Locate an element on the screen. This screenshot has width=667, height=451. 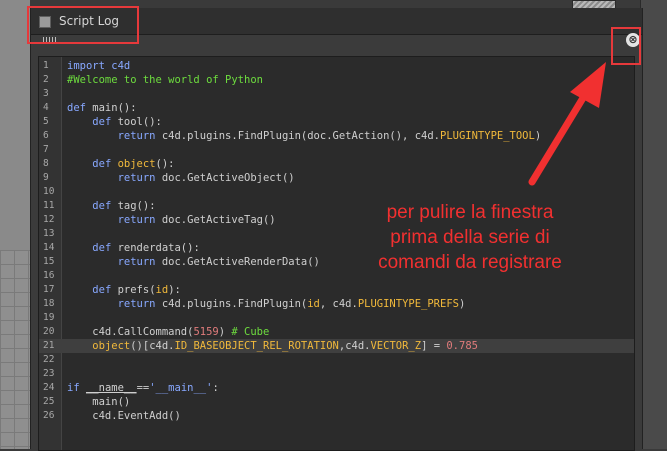
code-token: main(): is located at coordinates (111, 108).